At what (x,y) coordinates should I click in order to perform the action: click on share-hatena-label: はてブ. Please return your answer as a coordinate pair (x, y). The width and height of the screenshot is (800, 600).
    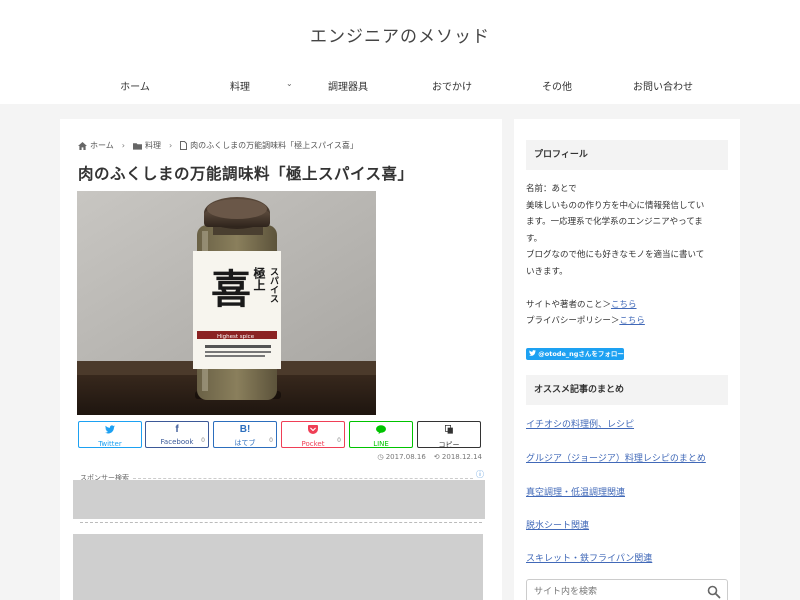
    Looking at the image, I should click on (245, 443).